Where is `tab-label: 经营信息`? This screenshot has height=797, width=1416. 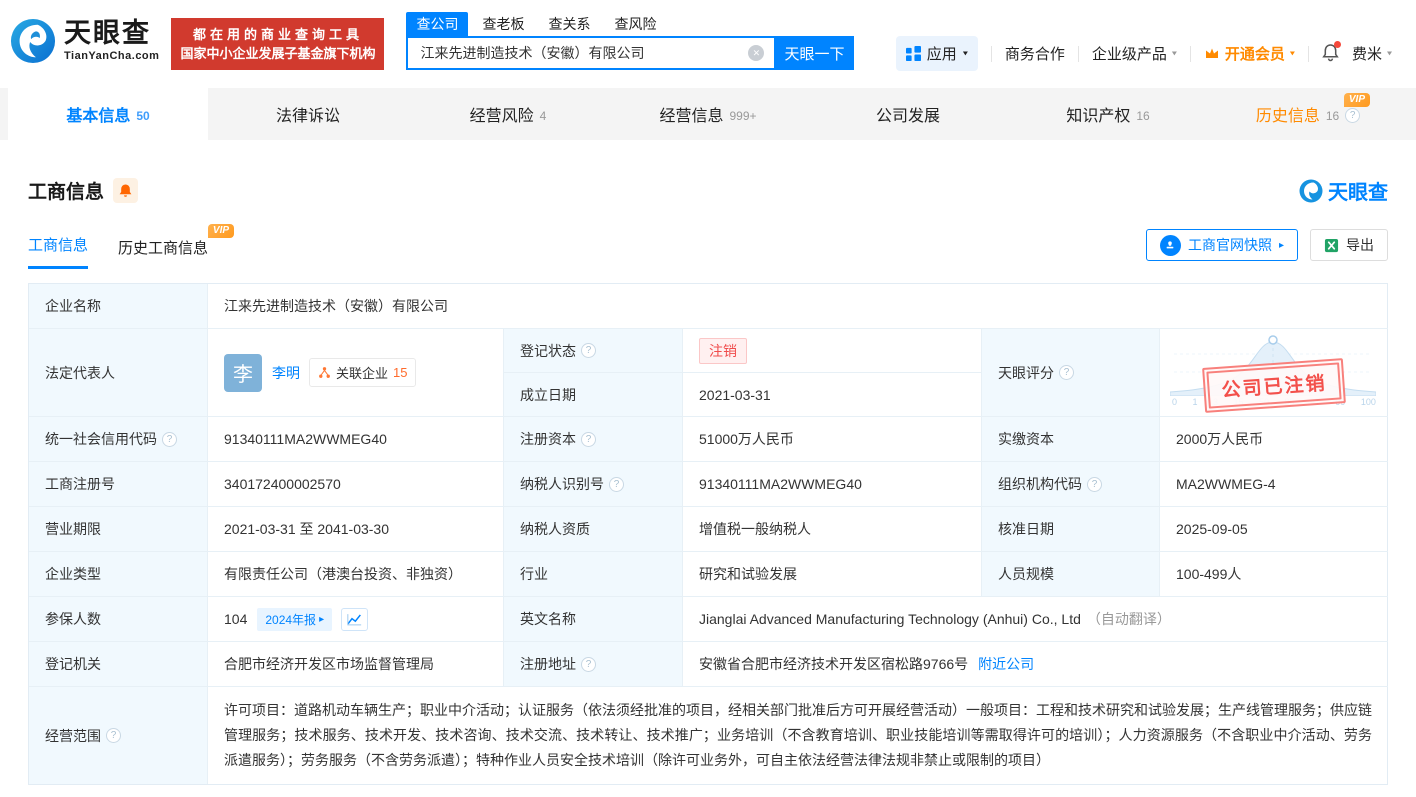 tab-label: 经营信息 is located at coordinates (691, 116).